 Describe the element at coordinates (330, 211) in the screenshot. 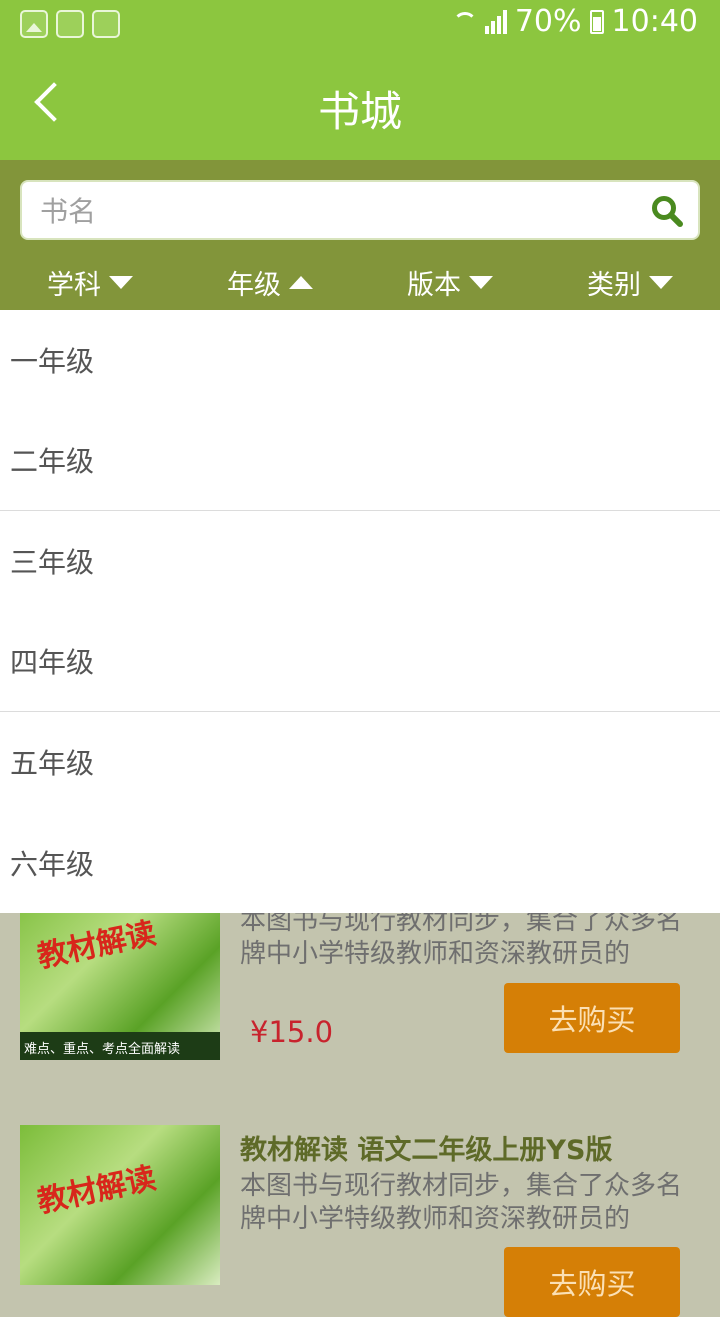

I see `search-input` at that location.